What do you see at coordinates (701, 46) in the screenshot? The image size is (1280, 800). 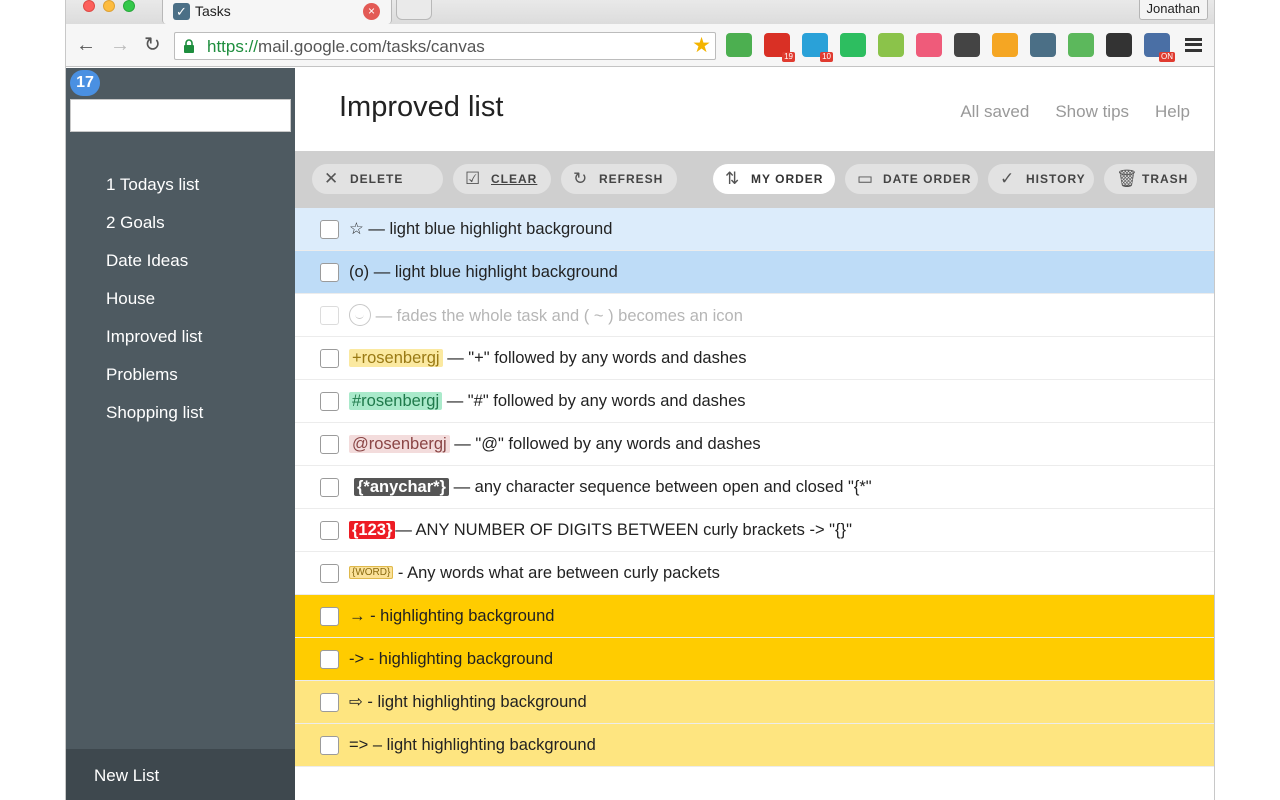 I see `bookmark-star-icon: ★` at bounding box center [701, 46].